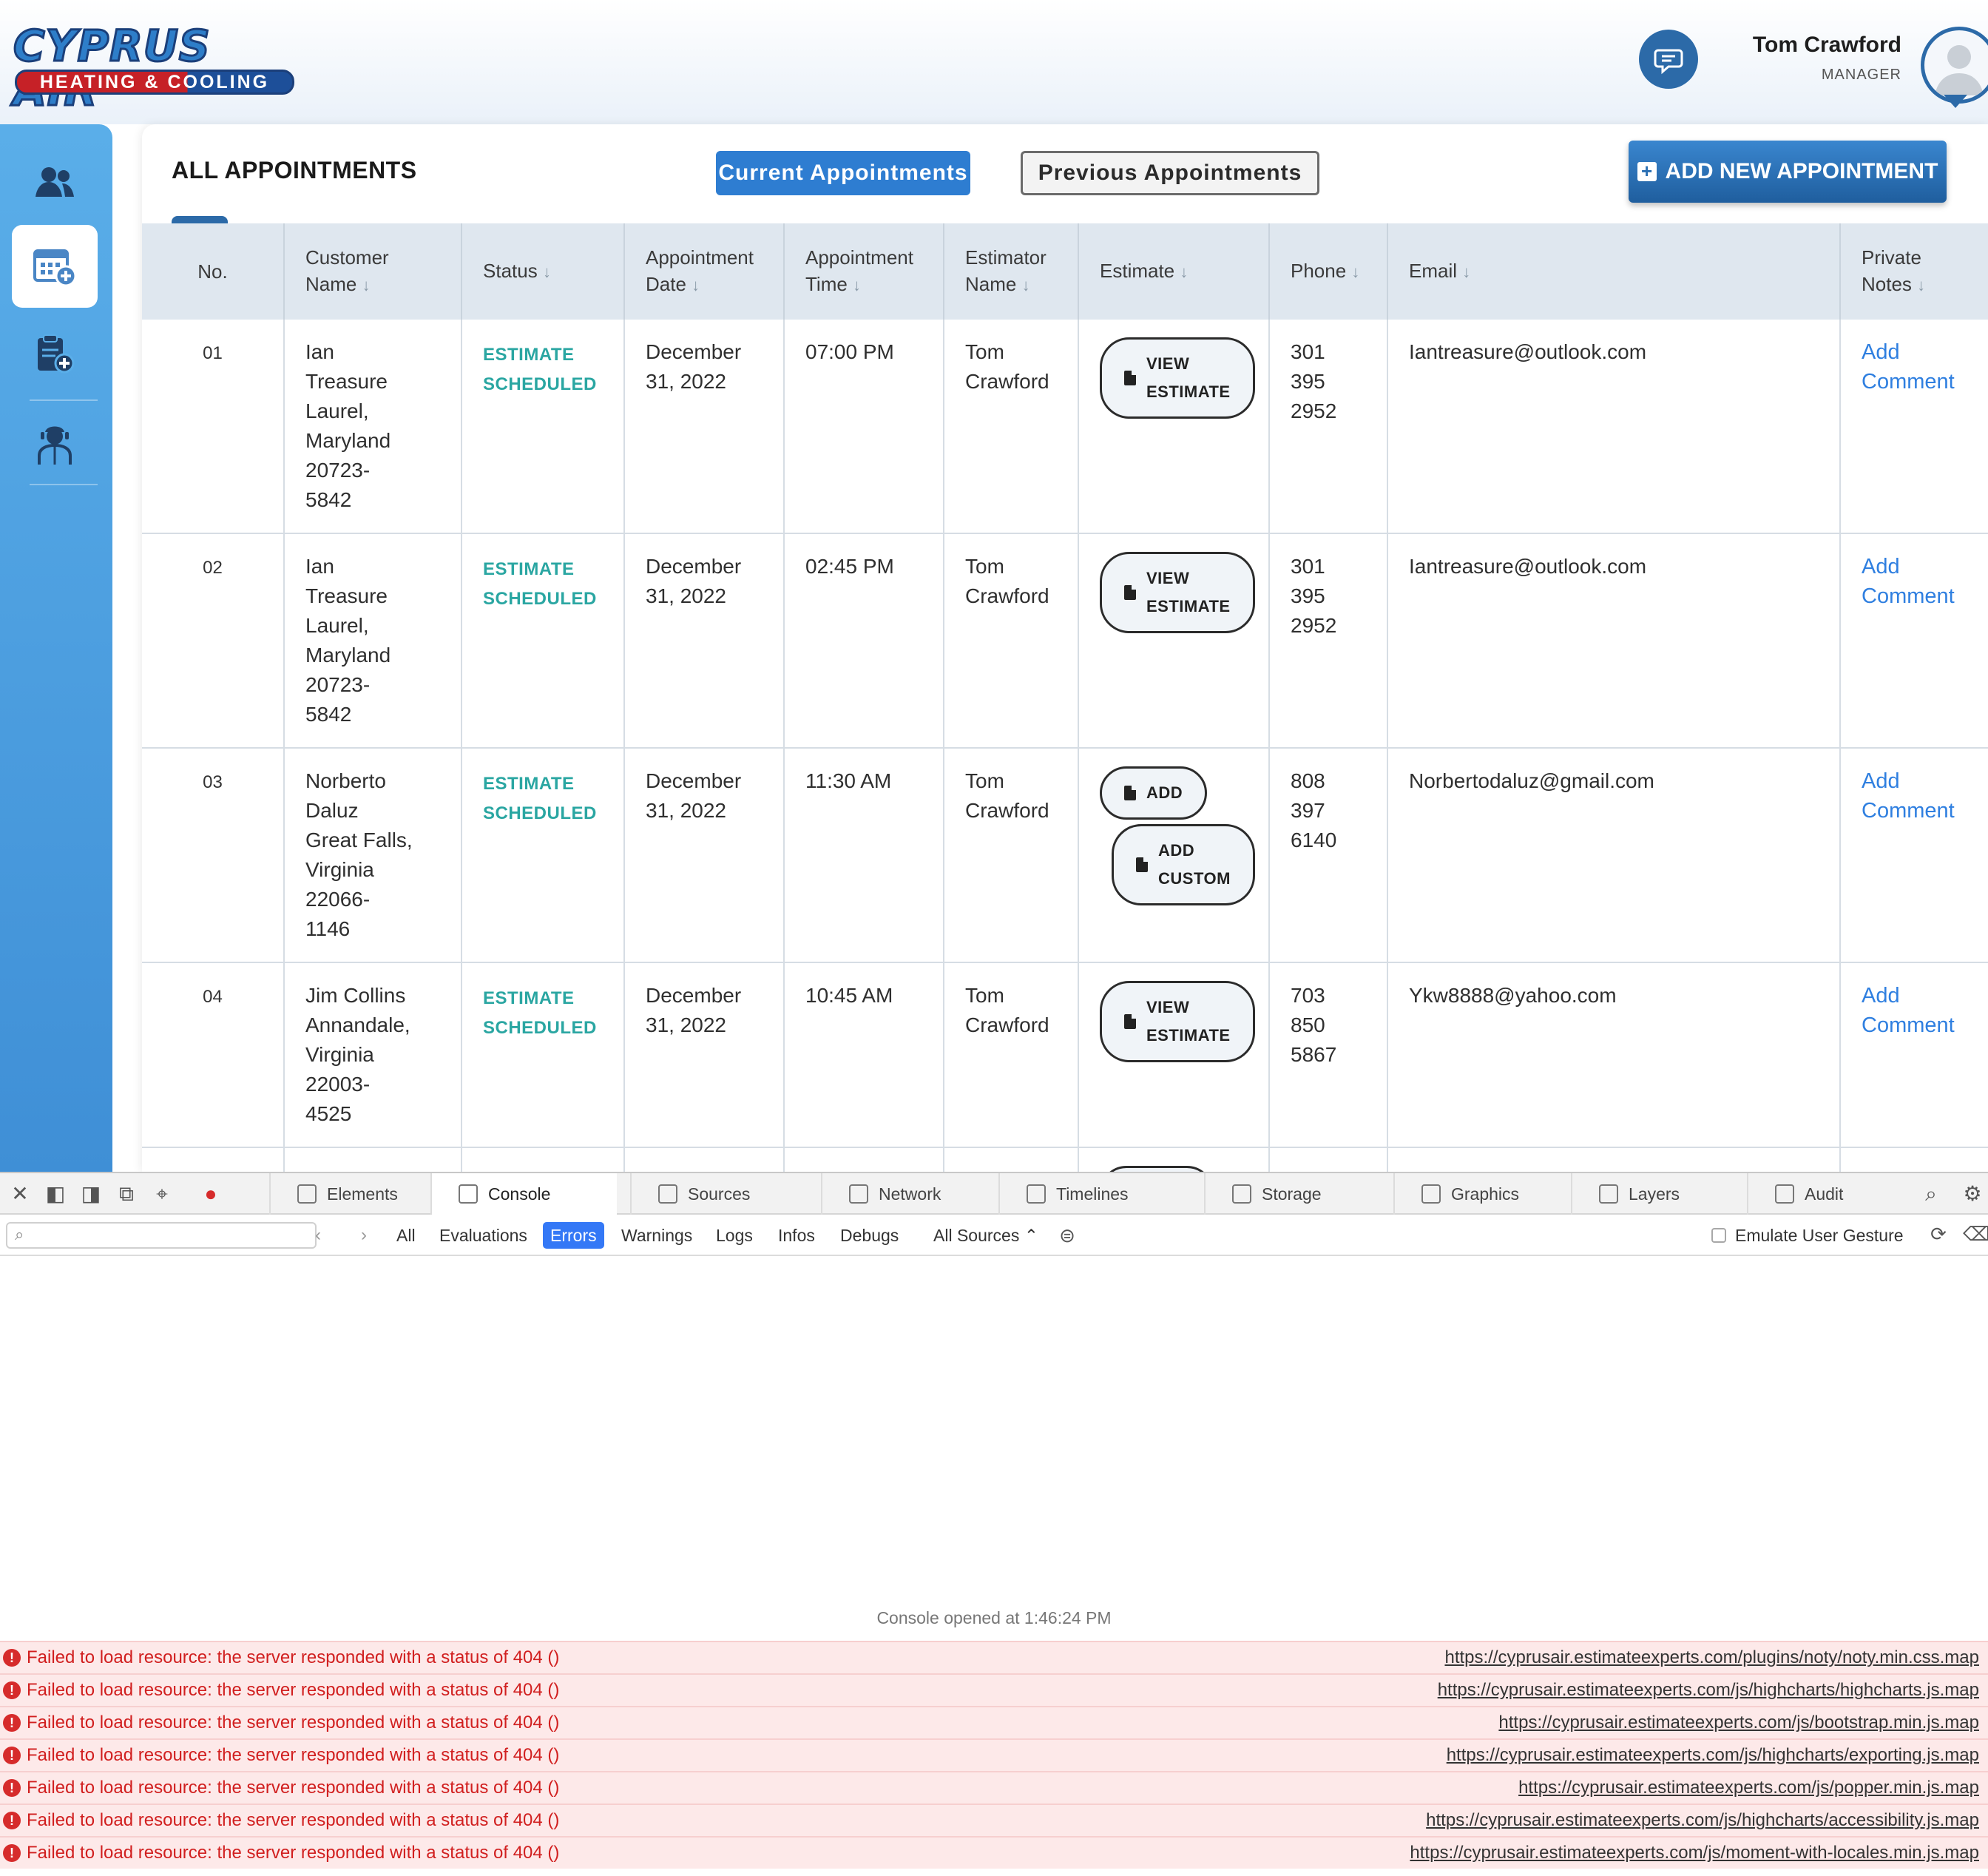 This screenshot has width=1988, height=1876. I want to click on cell-time: 01:45 PM, so click(864, 1159).